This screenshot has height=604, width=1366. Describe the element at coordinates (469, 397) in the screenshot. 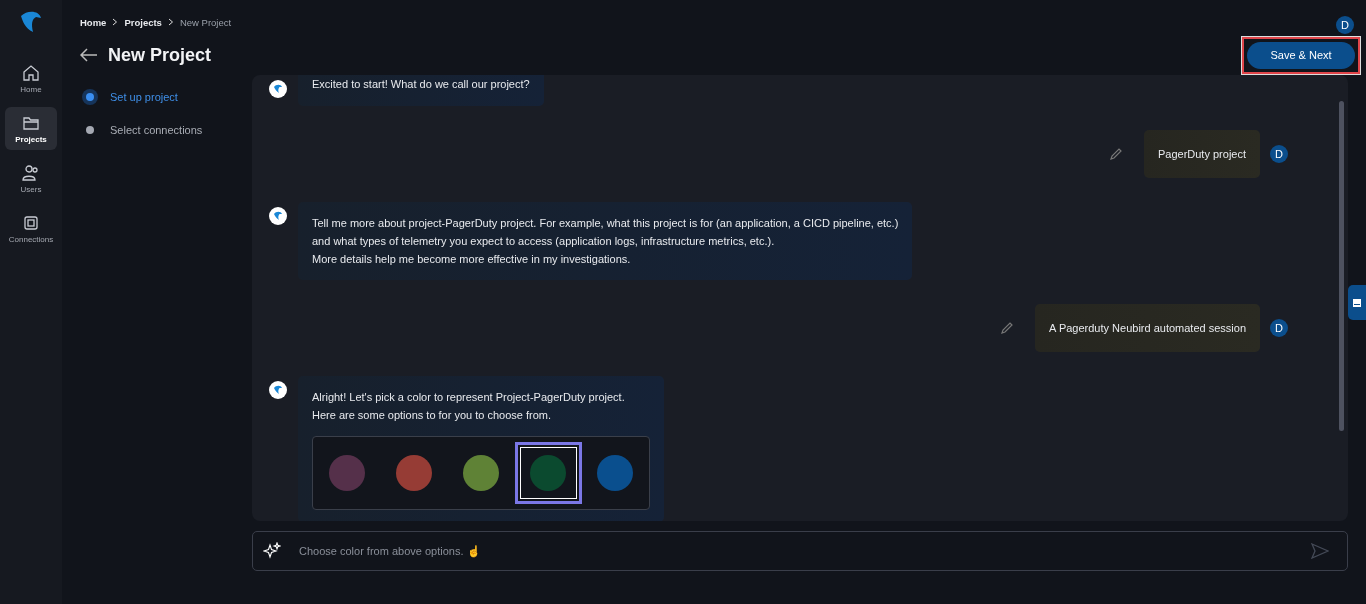

I see `message-text: Alright! Let's pick a color to represent Project-PagerDuty project.` at that location.